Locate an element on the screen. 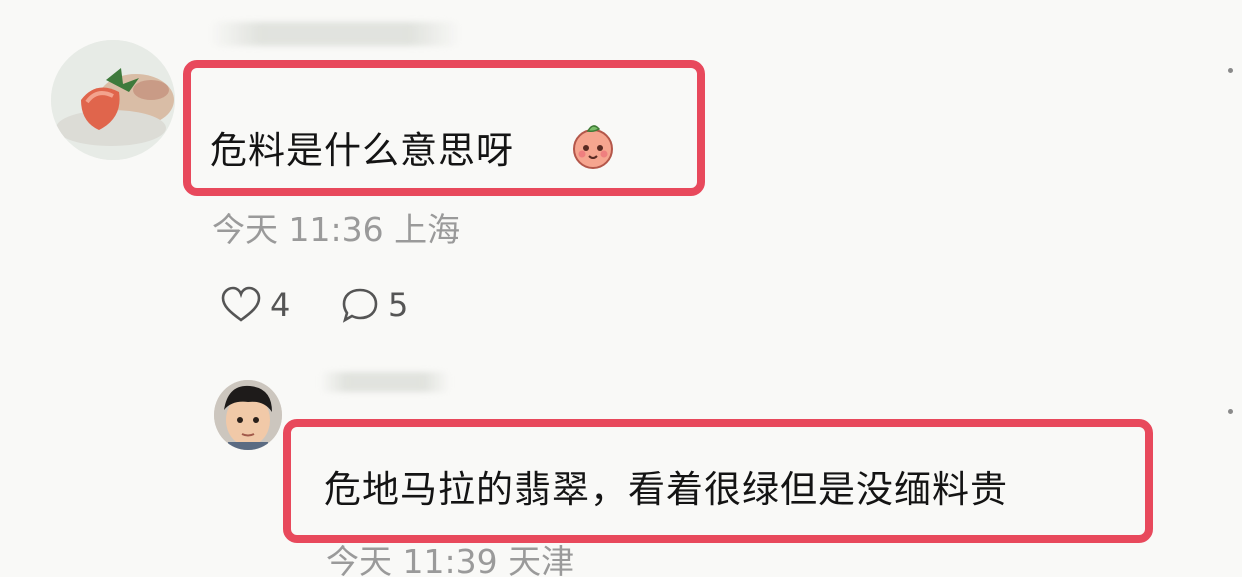  highlight-box is located at coordinates (444, 128).